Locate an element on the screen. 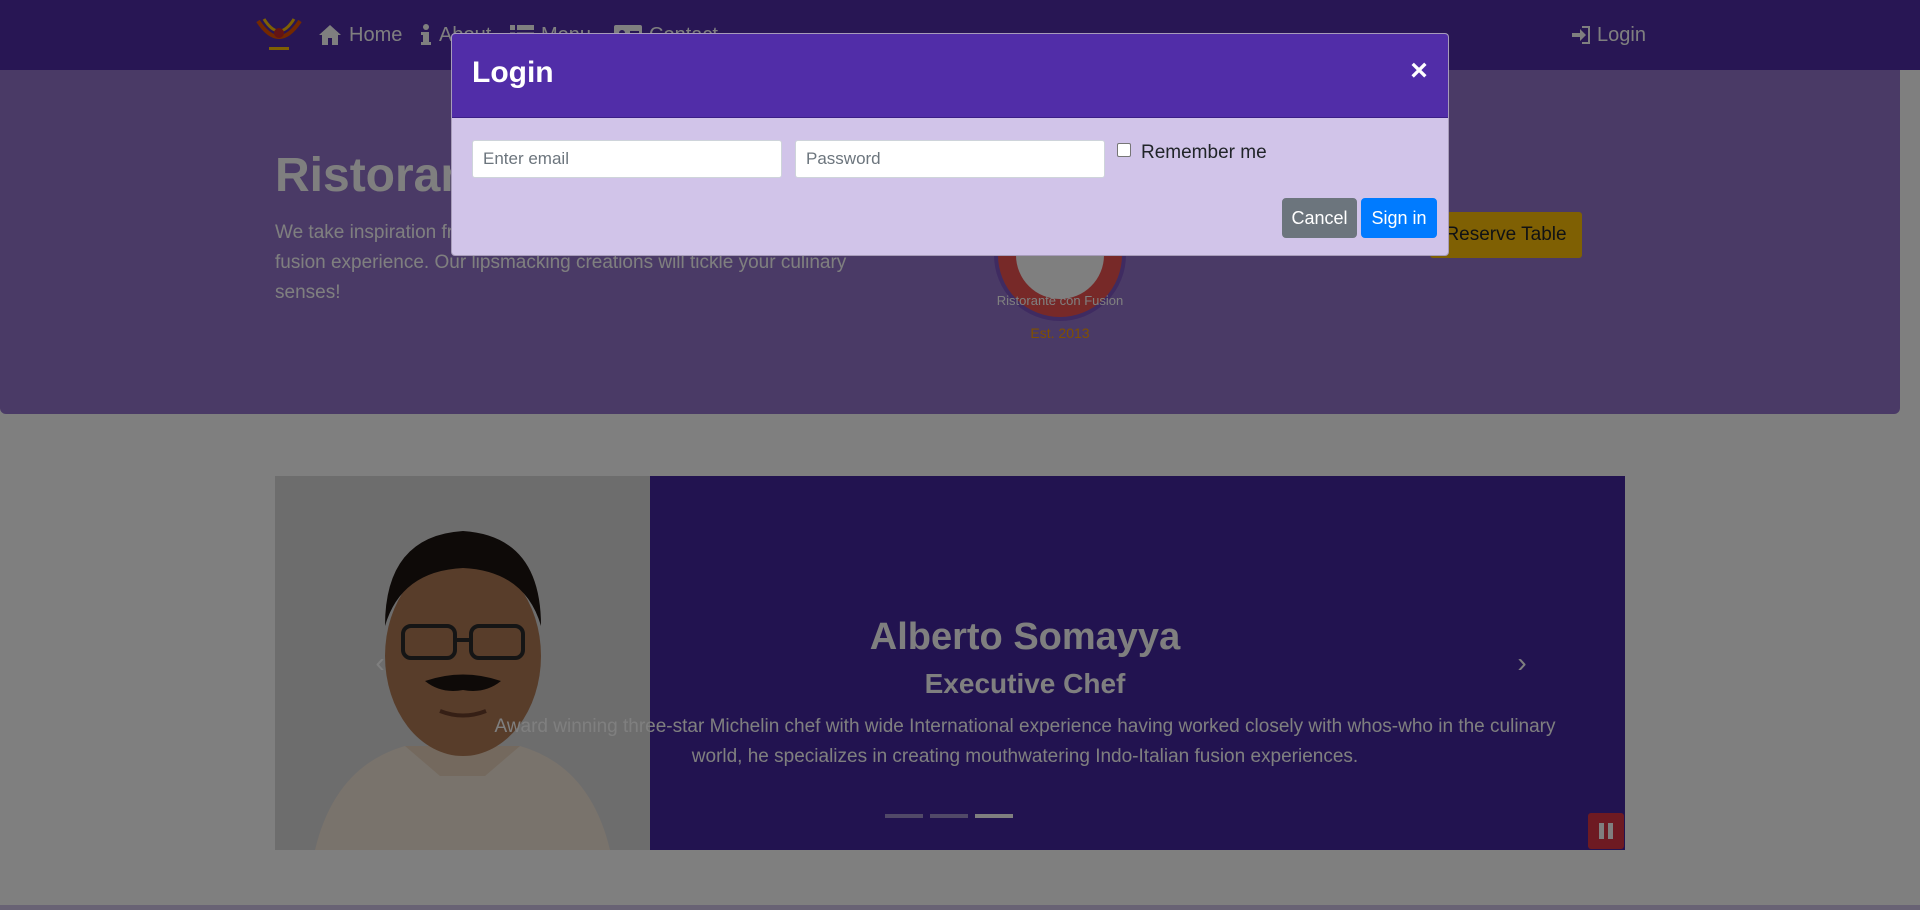 This screenshot has height=910, width=1920. remember-me-checkbox: Remember me is located at coordinates (1192, 153).